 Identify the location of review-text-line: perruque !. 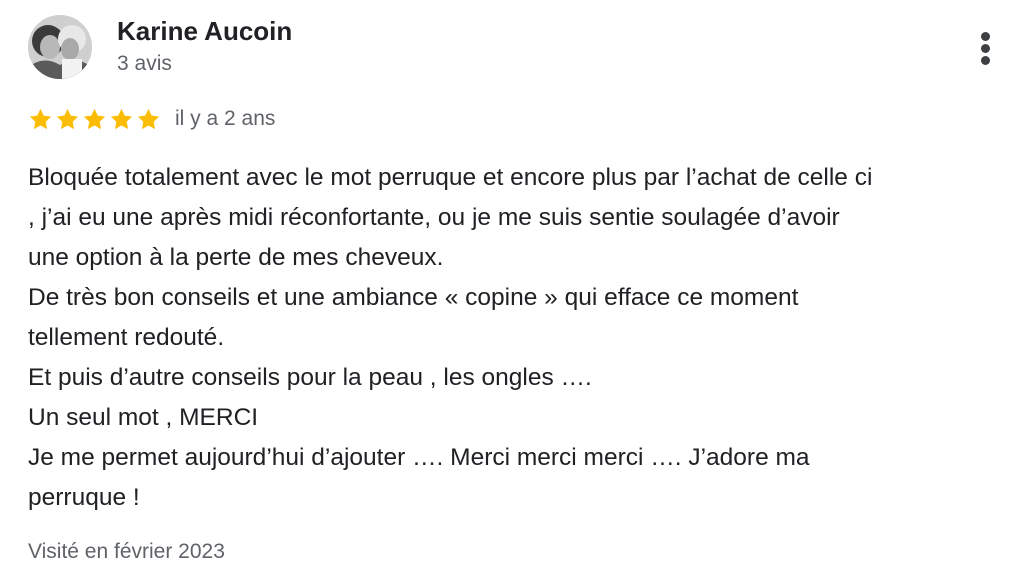
(84, 497).